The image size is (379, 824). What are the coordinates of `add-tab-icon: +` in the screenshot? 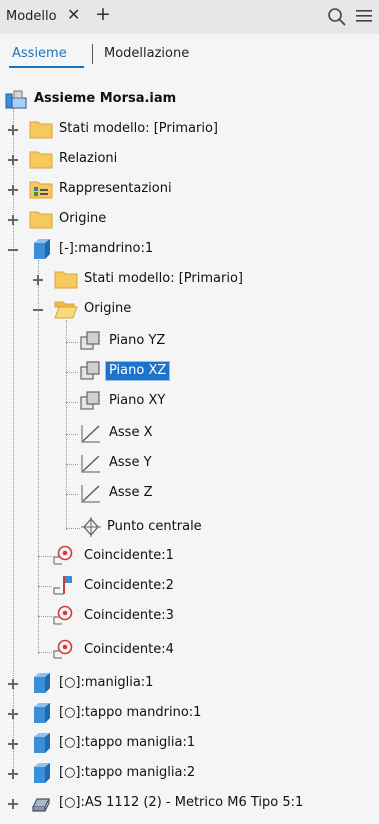 It's located at (103, 14).